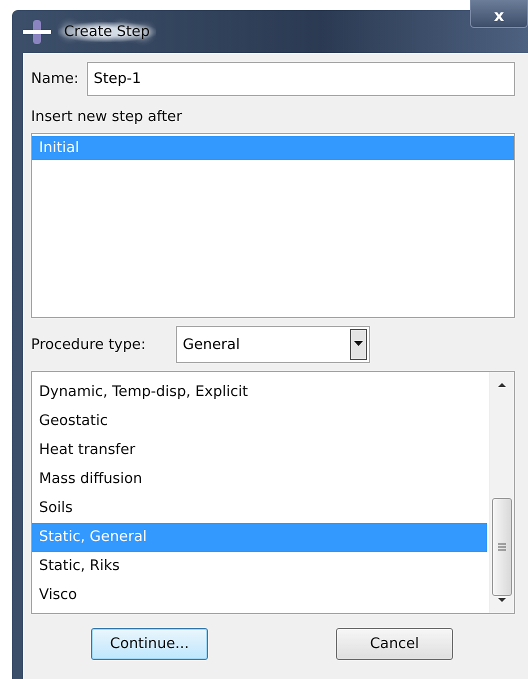 The image size is (528, 679). Describe the element at coordinates (394, 644) in the screenshot. I see `cancel-button: Cancel` at that location.